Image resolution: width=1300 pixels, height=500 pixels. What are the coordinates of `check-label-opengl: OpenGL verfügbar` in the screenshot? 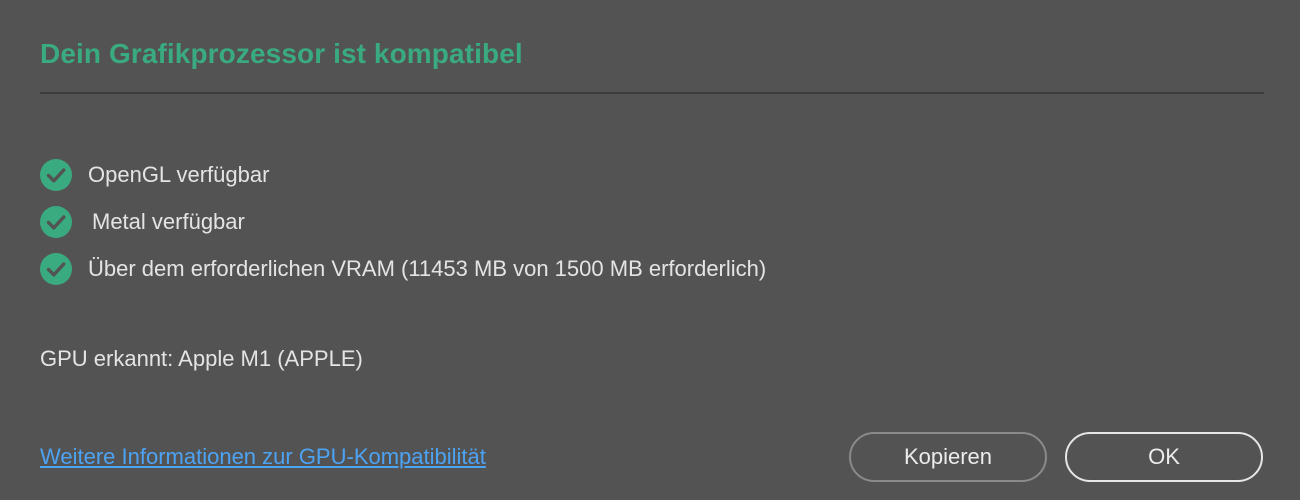 It's located at (179, 174).